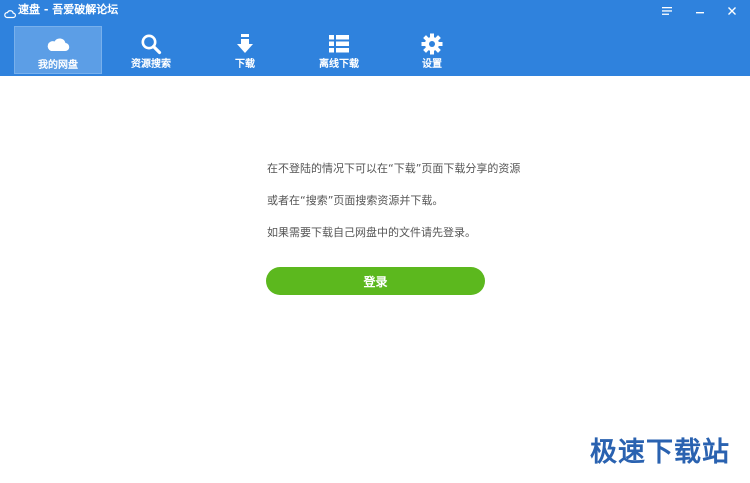 This screenshot has width=750, height=483. What do you see at coordinates (58, 65) in the screenshot?
I see `tab-label: 我的网盘` at bounding box center [58, 65].